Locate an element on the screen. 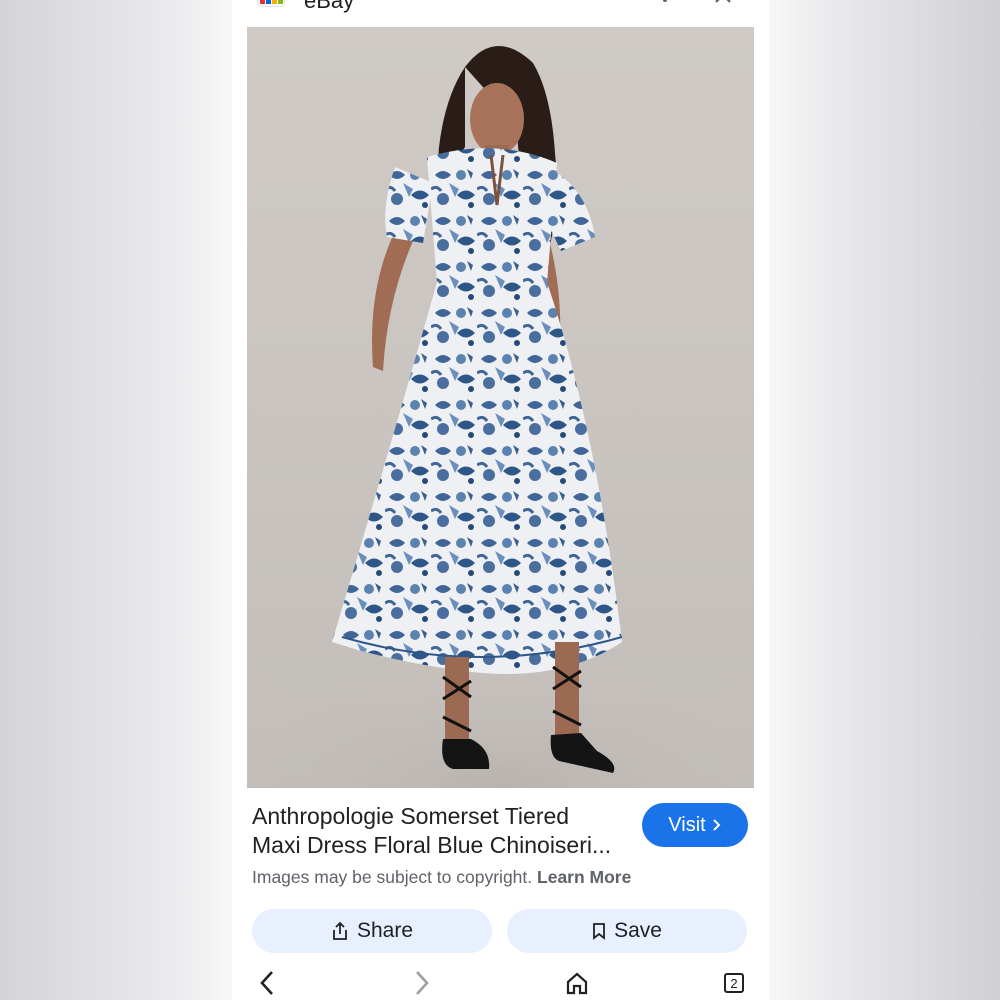 Image resolution: width=1000 pixels, height=1000 pixels. share-button: Share is located at coordinates (372, 931).